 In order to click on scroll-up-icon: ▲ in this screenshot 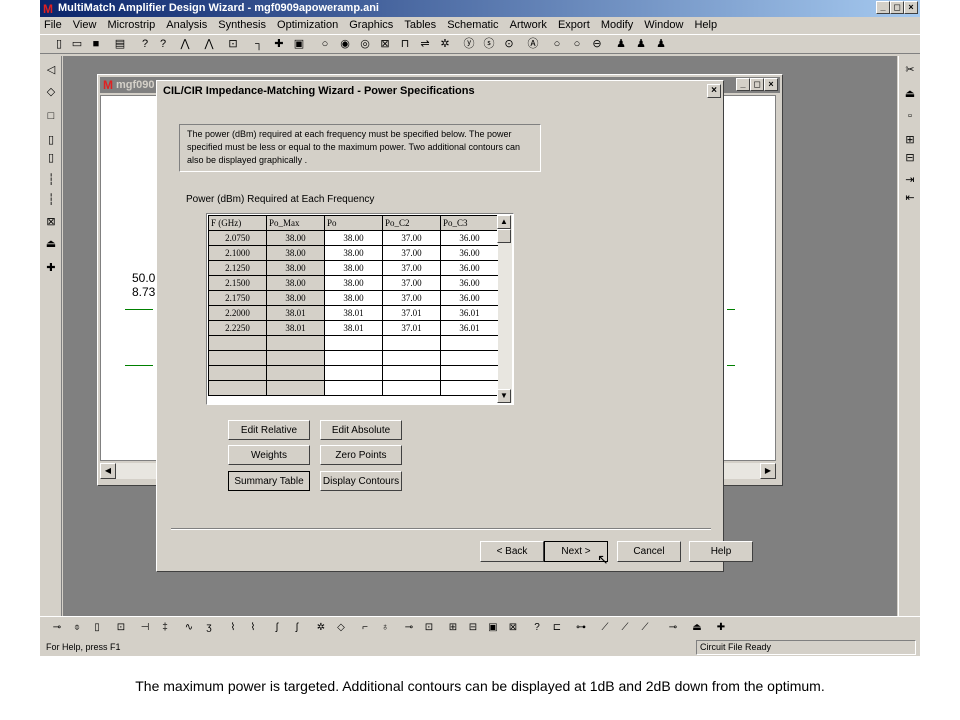, I will do `click(504, 222)`.